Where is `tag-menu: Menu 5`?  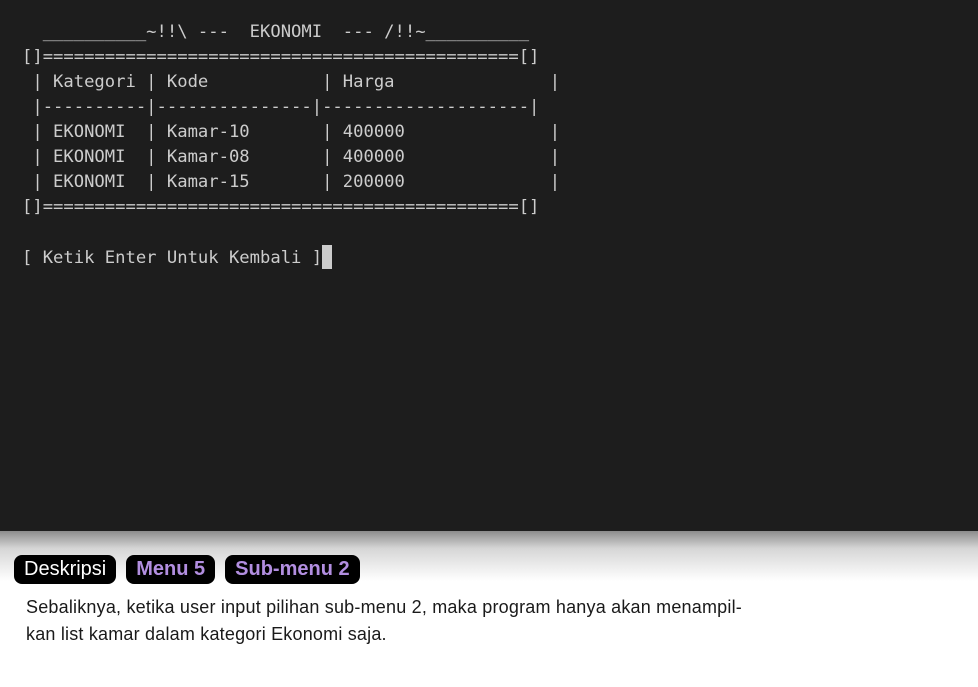 tag-menu: Menu 5 is located at coordinates (171, 569).